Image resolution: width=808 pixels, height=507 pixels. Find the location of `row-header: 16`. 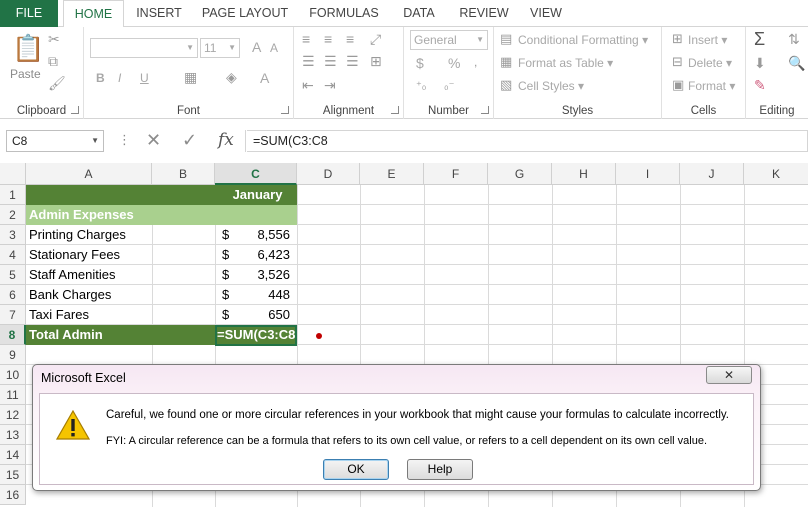

row-header: 16 is located at coordinates (13, 495).